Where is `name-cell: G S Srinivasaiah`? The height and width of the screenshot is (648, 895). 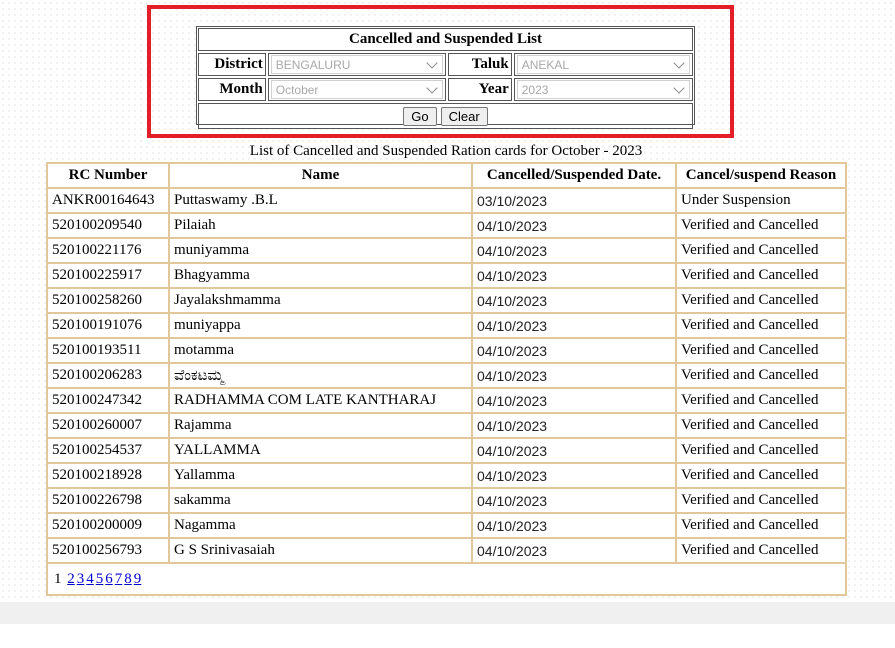
name-cell: G S Srinivasaiah is located at coordinates (320, 550).